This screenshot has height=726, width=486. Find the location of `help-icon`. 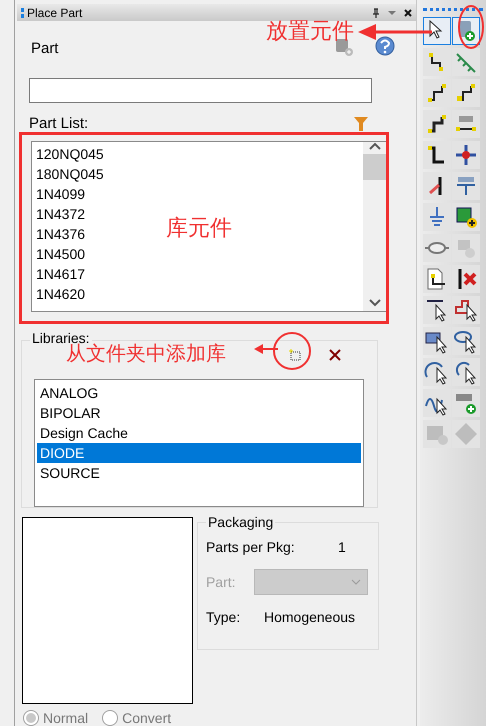

help-icon is located at coordinates (385, 47).